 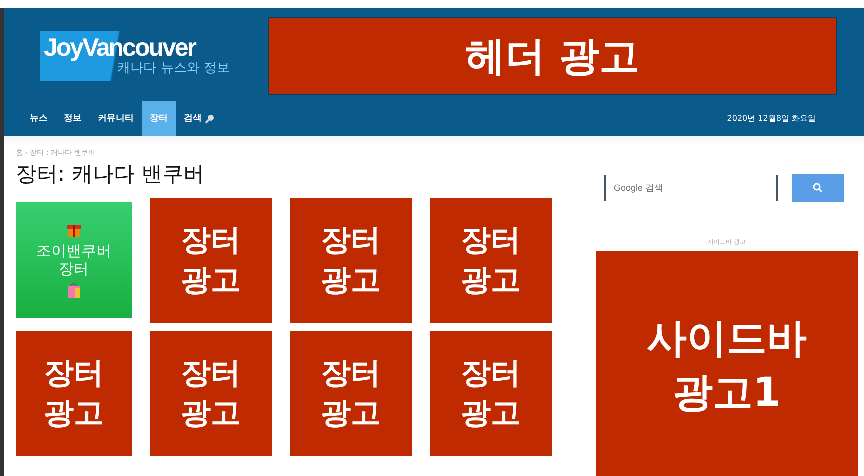 What do you see at coordinates (691, 188) in the screenshot?
I see `search-field: Google 검색` at bounding box center [691, 188].